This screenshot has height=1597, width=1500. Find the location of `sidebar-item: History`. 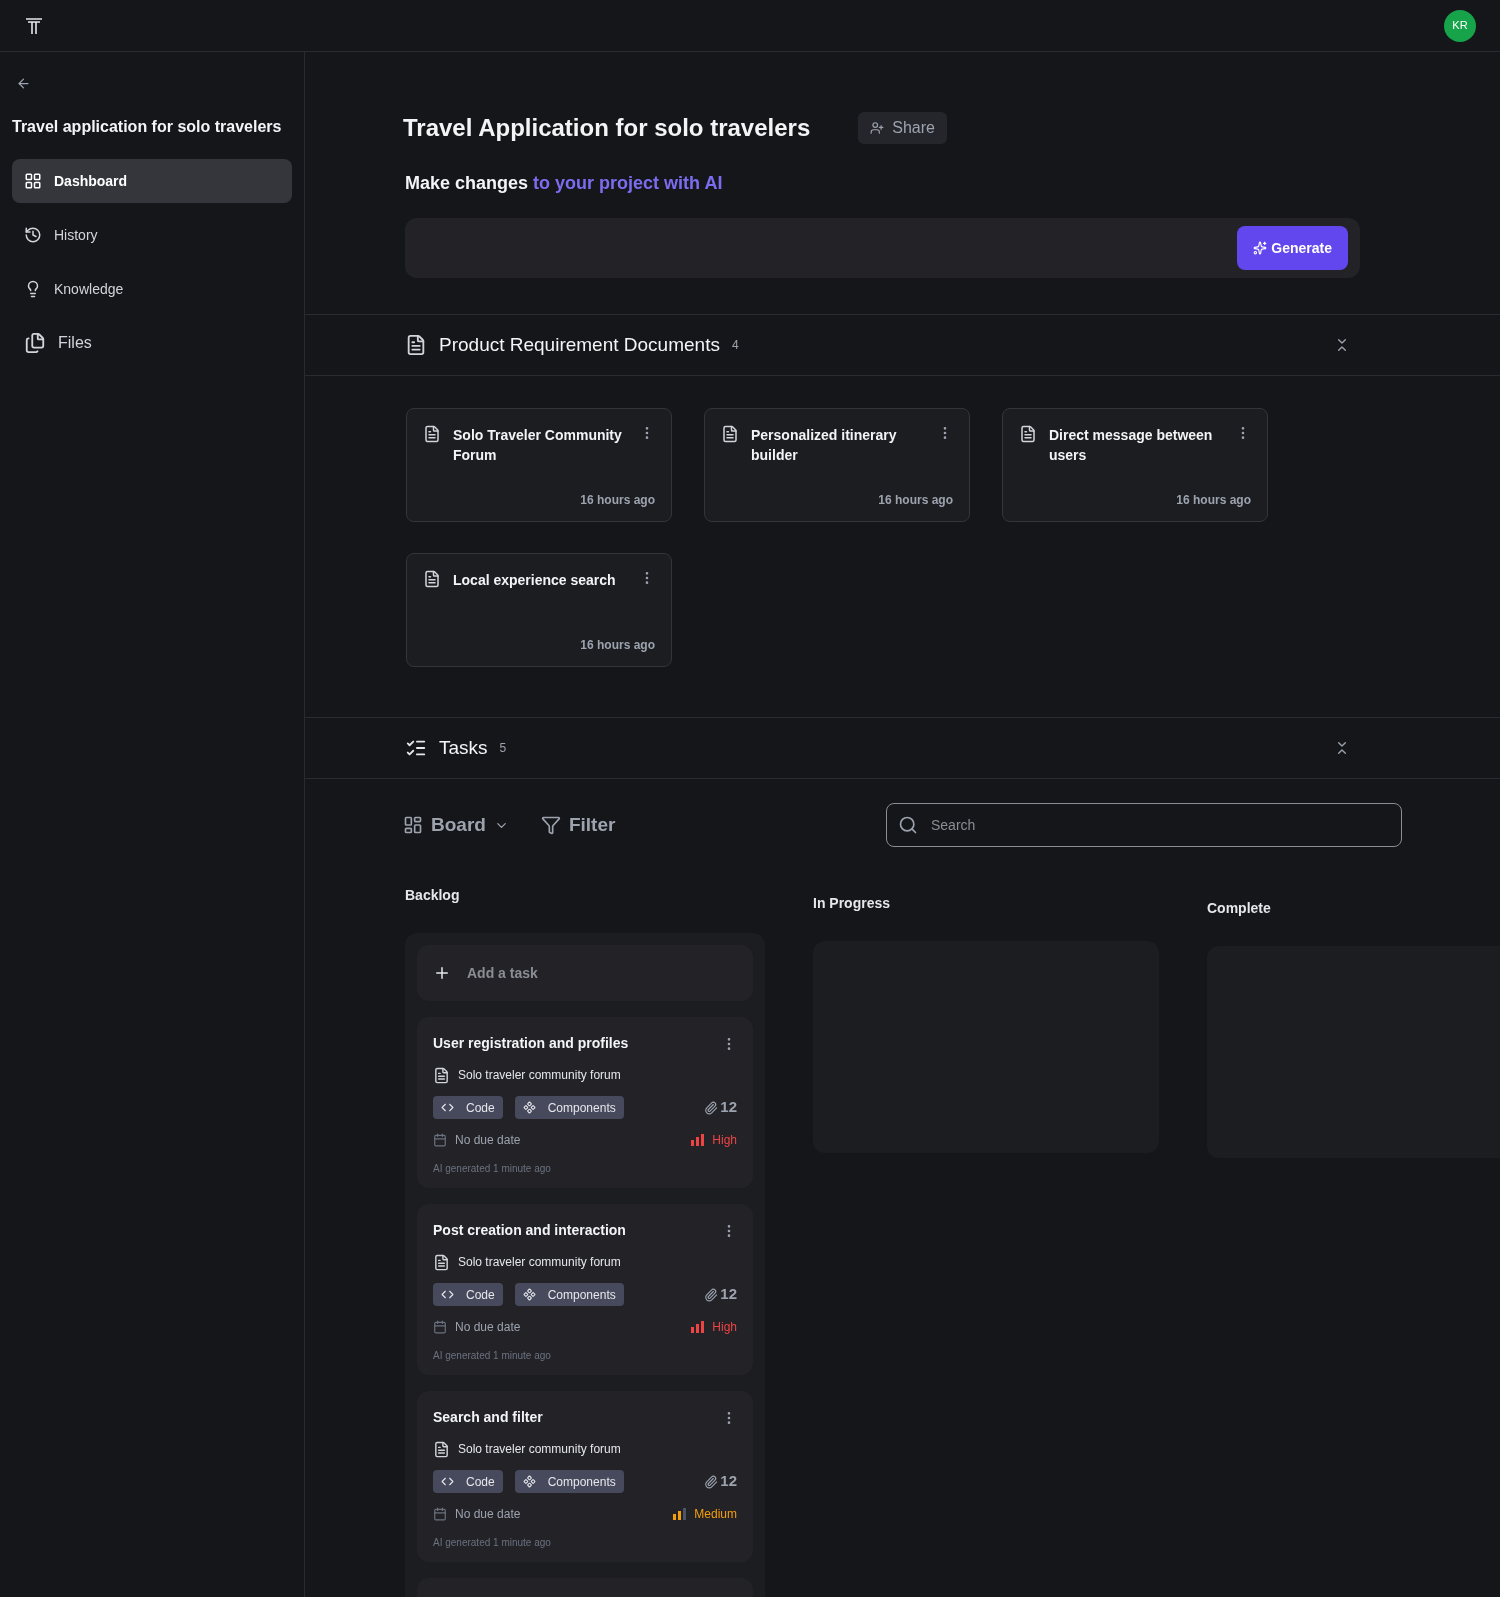

sidebar-item: History is located at coordinates (152, 235).